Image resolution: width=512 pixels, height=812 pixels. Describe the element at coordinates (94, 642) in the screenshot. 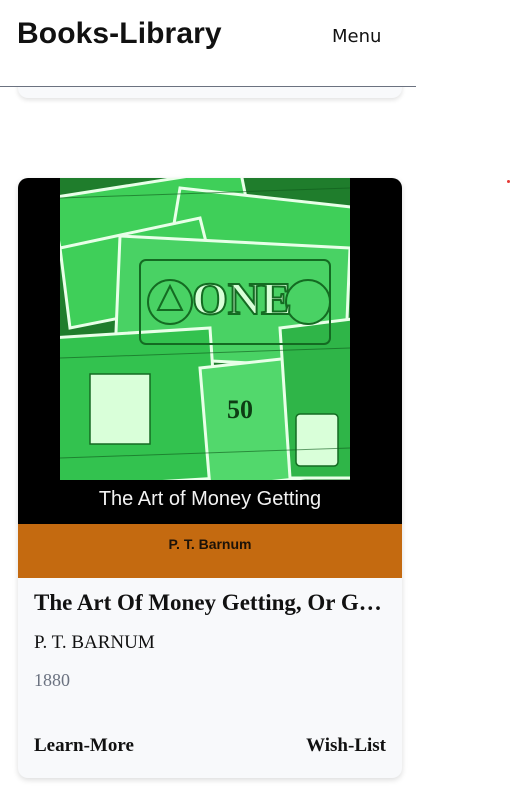

I see `book-author: P. T. BARNUM` at that location.